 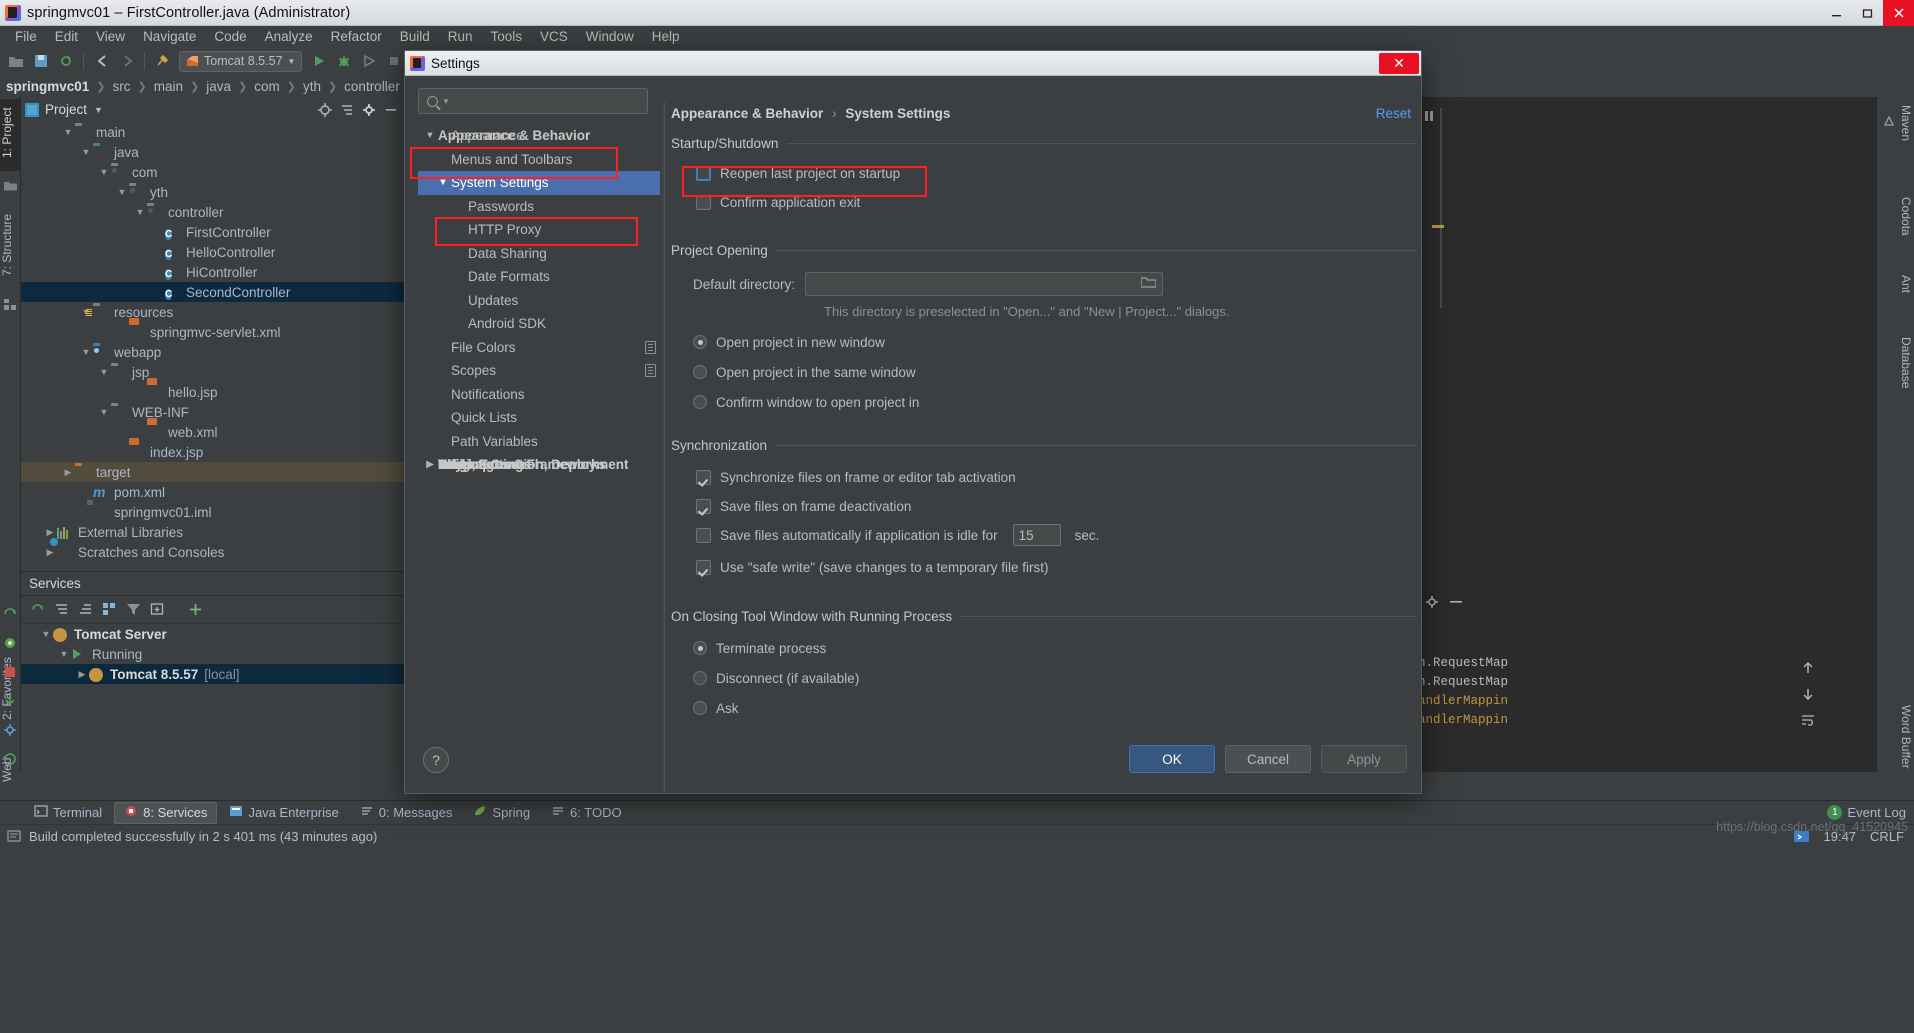 I want to click on project-tree-row: ▶ >_ Scratches and Consoles, so click(x=213, y=552).